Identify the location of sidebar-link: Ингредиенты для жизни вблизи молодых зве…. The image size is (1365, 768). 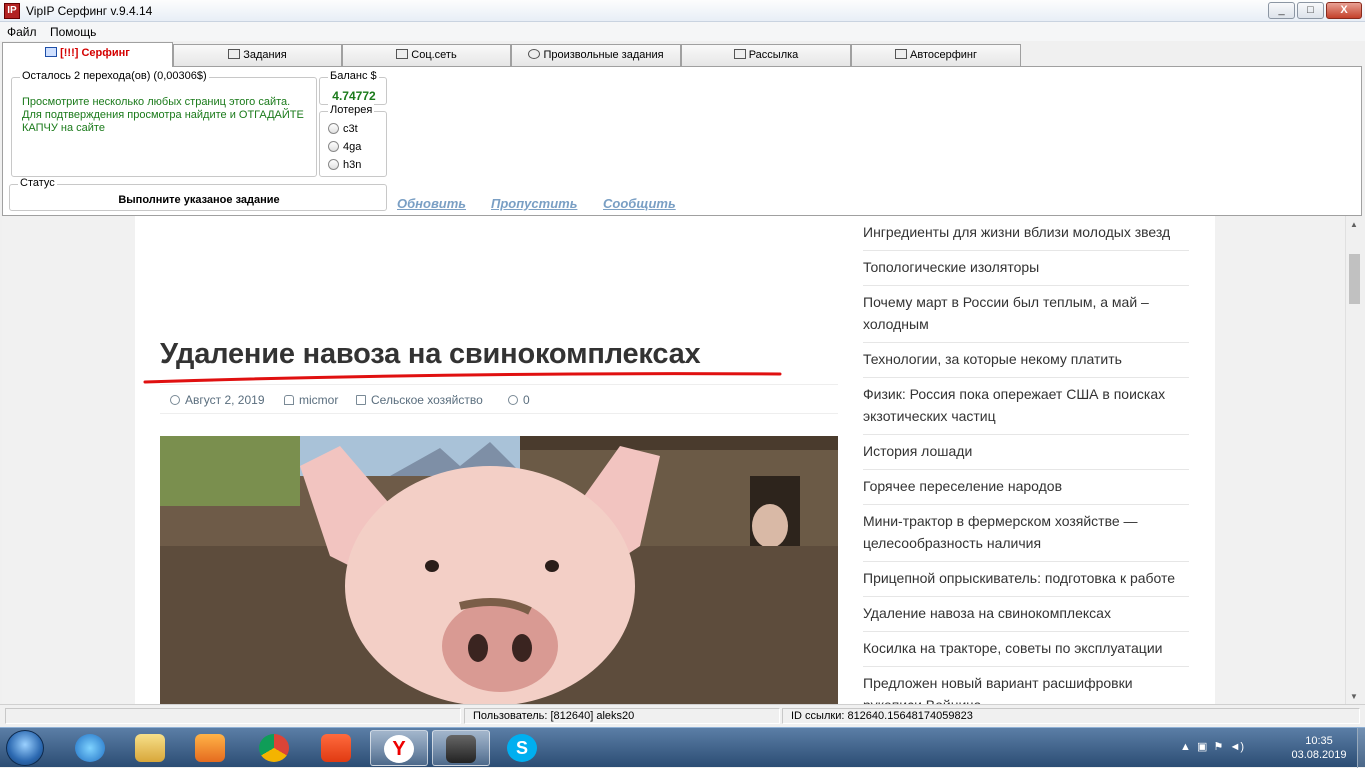
(1026, 233).